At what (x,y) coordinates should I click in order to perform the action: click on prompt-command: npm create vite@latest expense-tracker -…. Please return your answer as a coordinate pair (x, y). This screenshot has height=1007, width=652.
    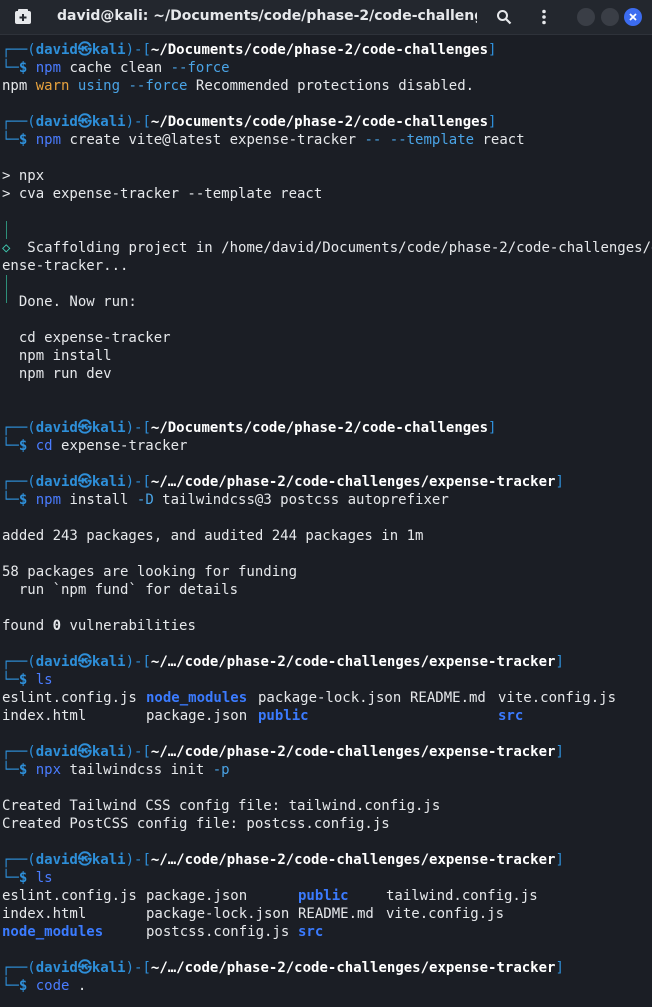
    Looking at the image, I should click on (280, 140).